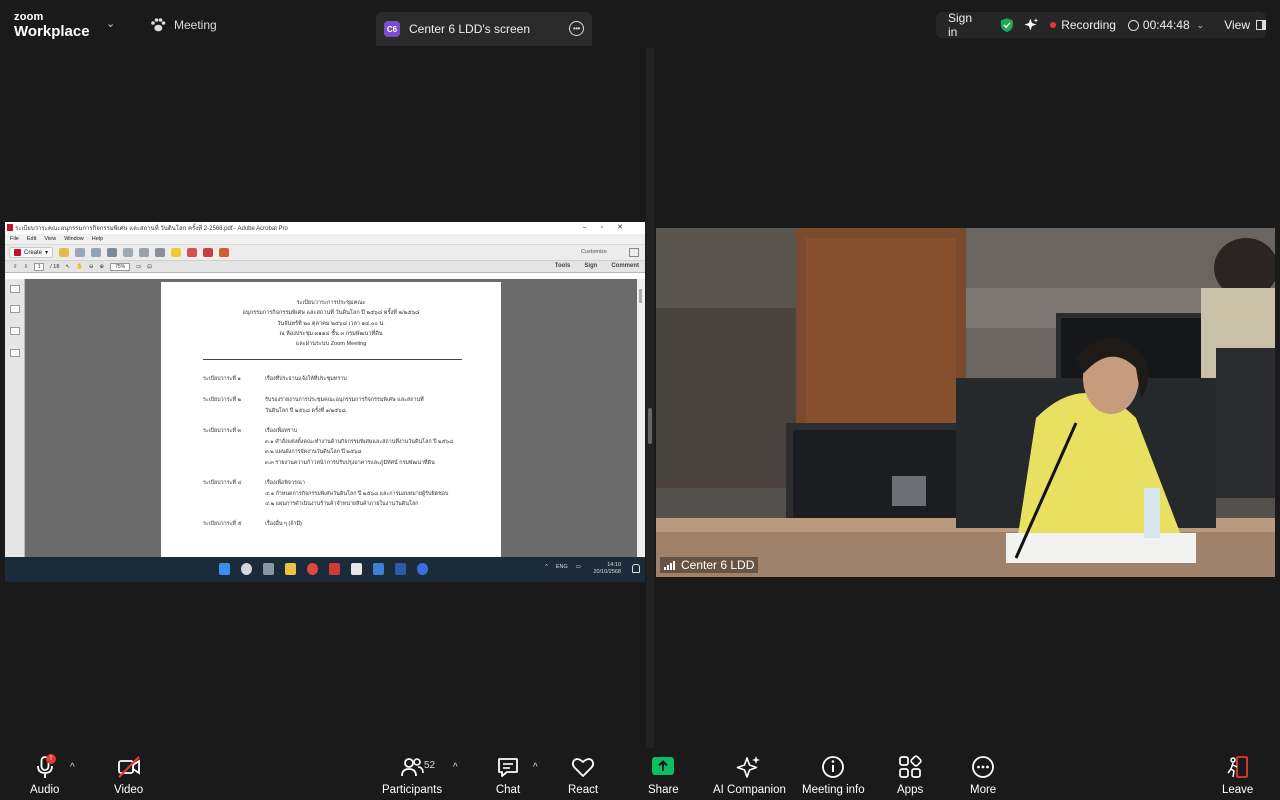 This screenshot has height=800, width=1280. I want to click on pdf-file-icon, so click(10, 227).